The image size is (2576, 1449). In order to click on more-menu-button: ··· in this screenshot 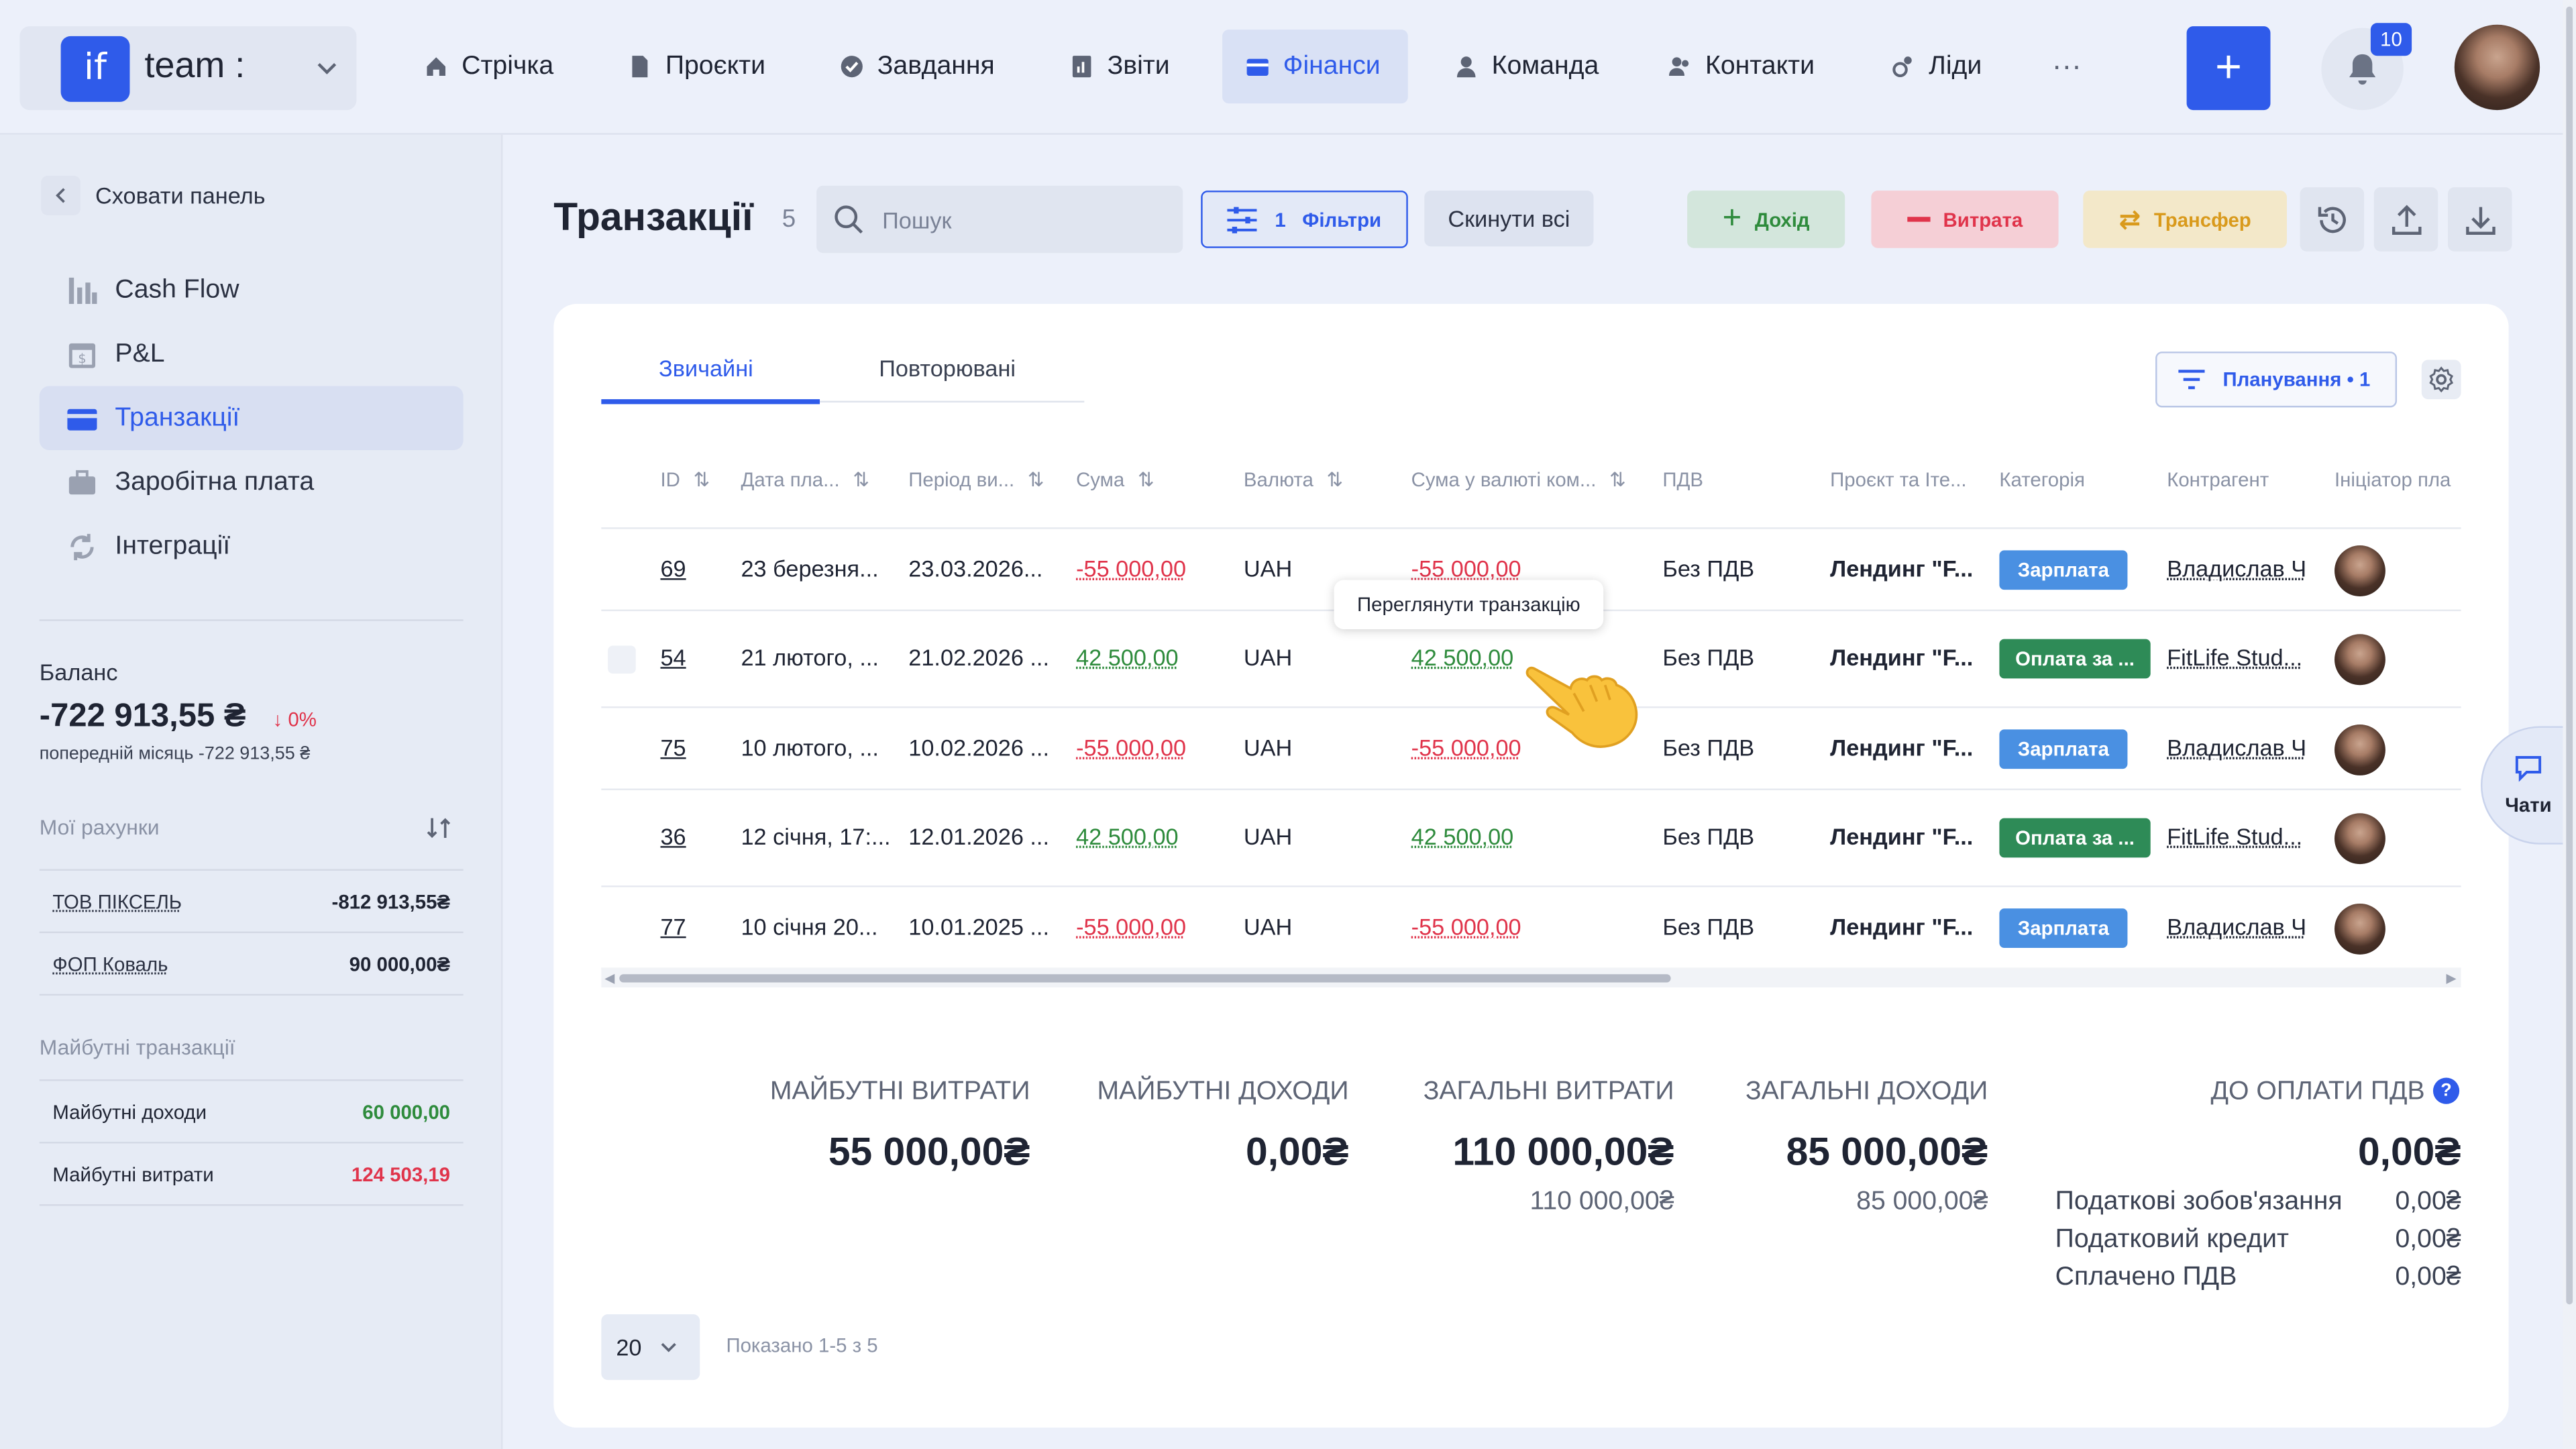, I will do `click(2067, 66)`.